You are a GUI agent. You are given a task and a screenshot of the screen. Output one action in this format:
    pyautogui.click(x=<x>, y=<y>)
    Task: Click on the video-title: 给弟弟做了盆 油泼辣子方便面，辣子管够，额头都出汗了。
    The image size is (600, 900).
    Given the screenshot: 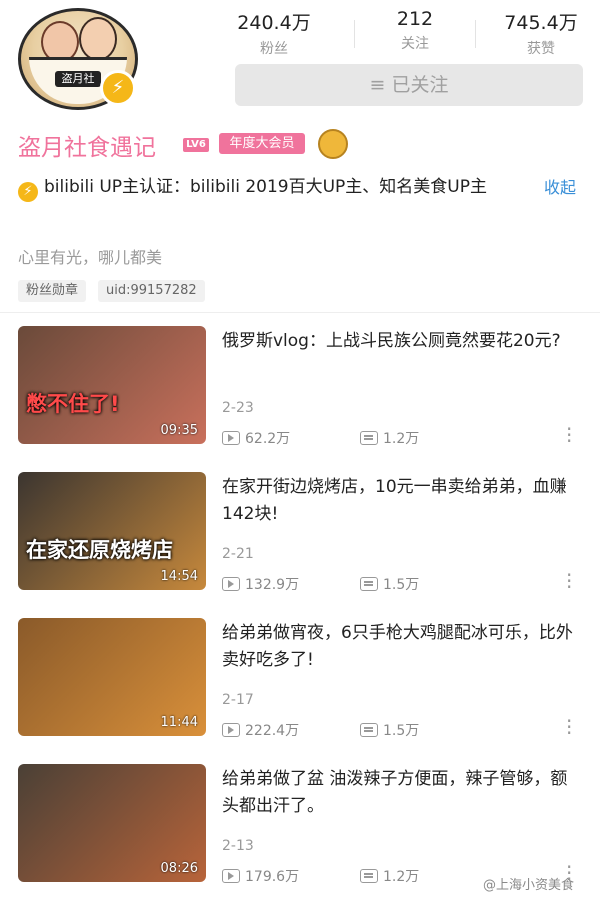 What is the action you would take?
    pyautogui.click(x=401, y=793)
    